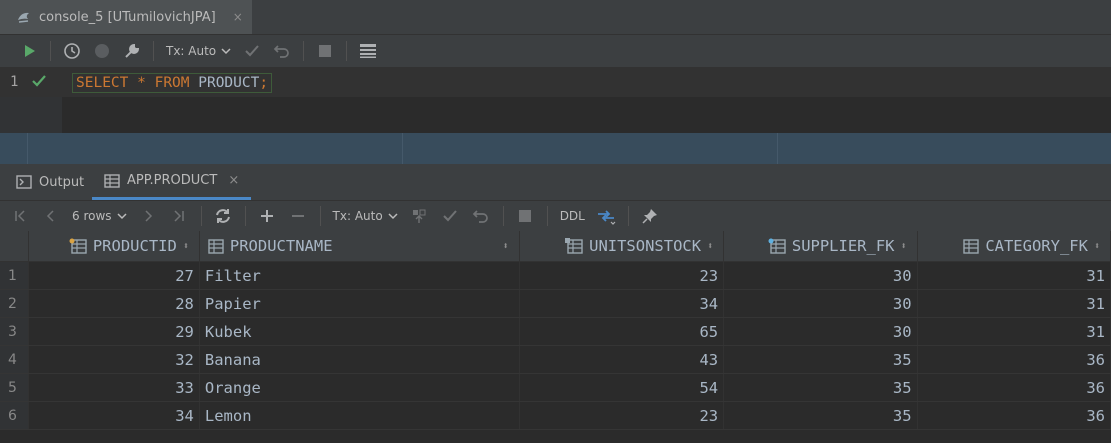 This screenshot has width=1111, height=443. I want to click on run-button, so click(29, 51).